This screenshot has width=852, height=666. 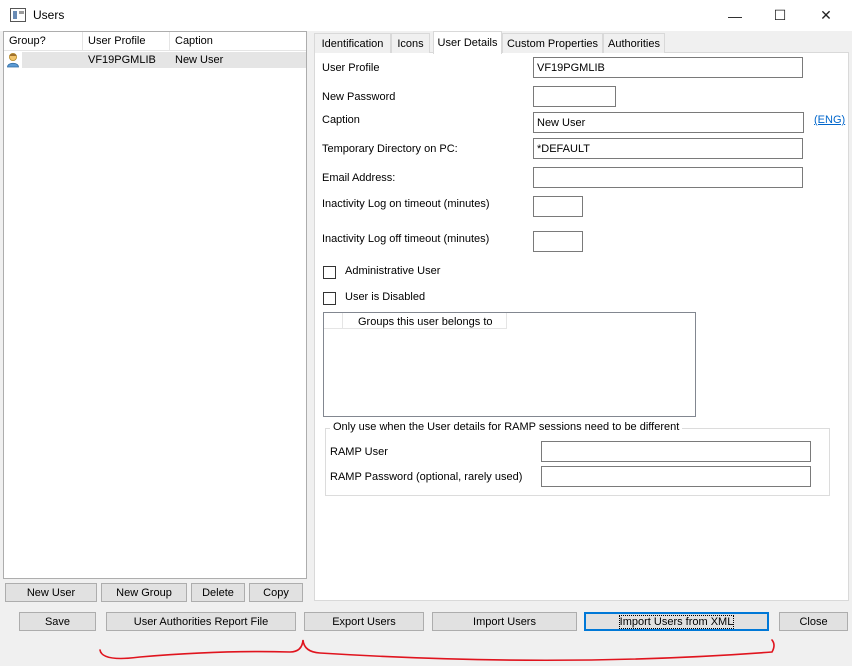 I want to click on red-annotation-brace, so click(x=437, y=650).